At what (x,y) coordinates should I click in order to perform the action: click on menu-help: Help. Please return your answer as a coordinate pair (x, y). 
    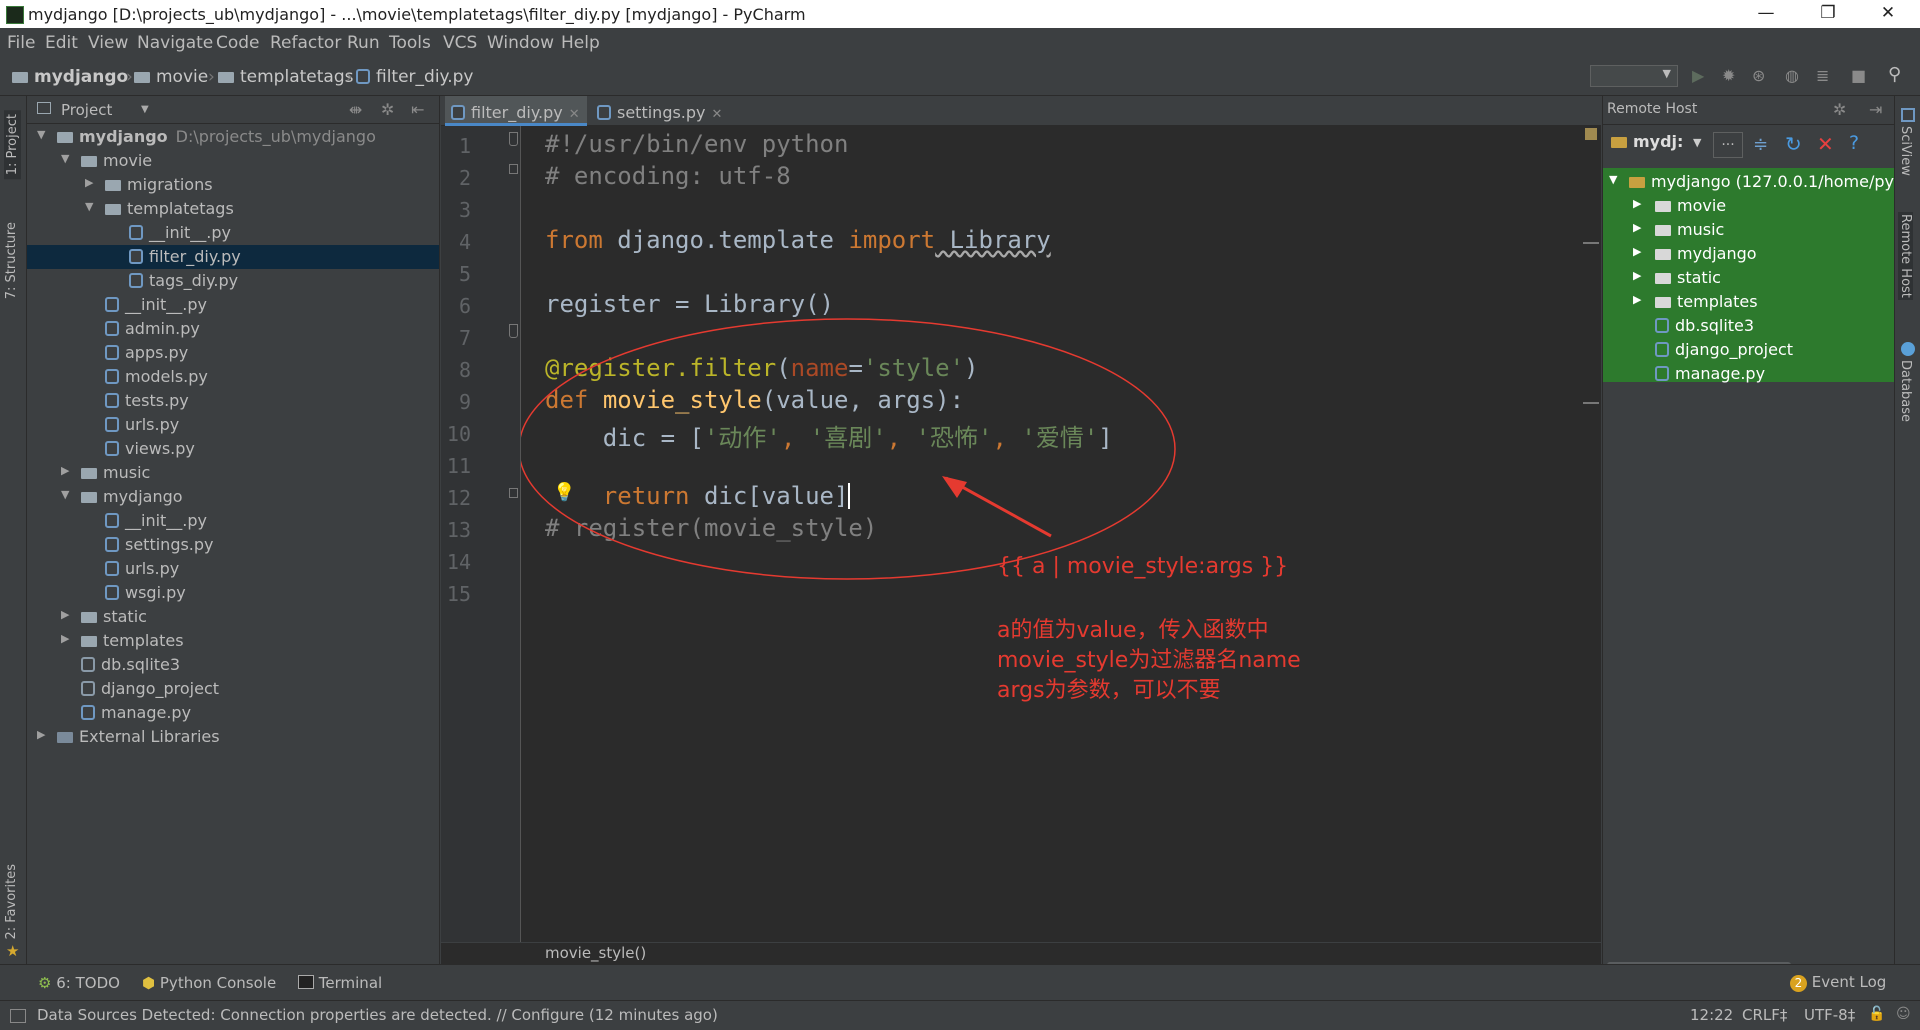
    Looking at the image, I should click on (580, 43).